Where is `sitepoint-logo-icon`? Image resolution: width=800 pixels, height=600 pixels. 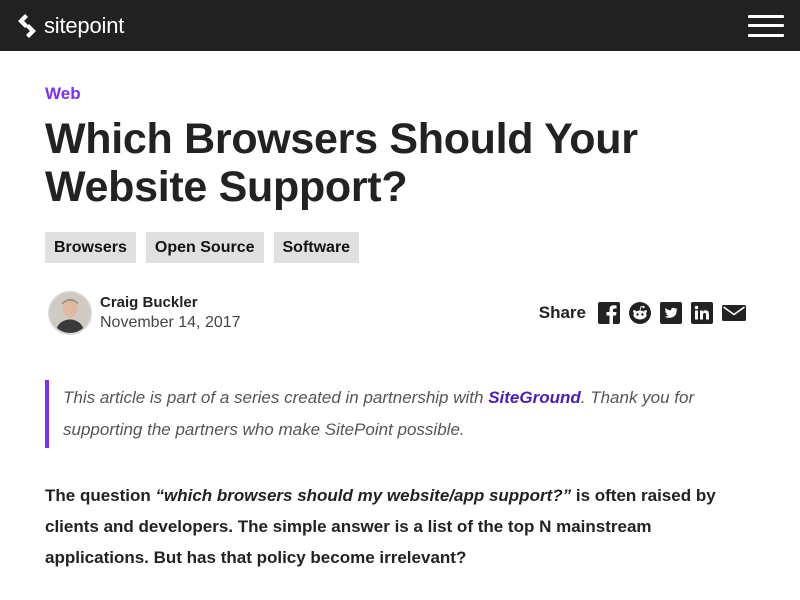 sitepoint-logo-icon is located at coordinates (27, 25).